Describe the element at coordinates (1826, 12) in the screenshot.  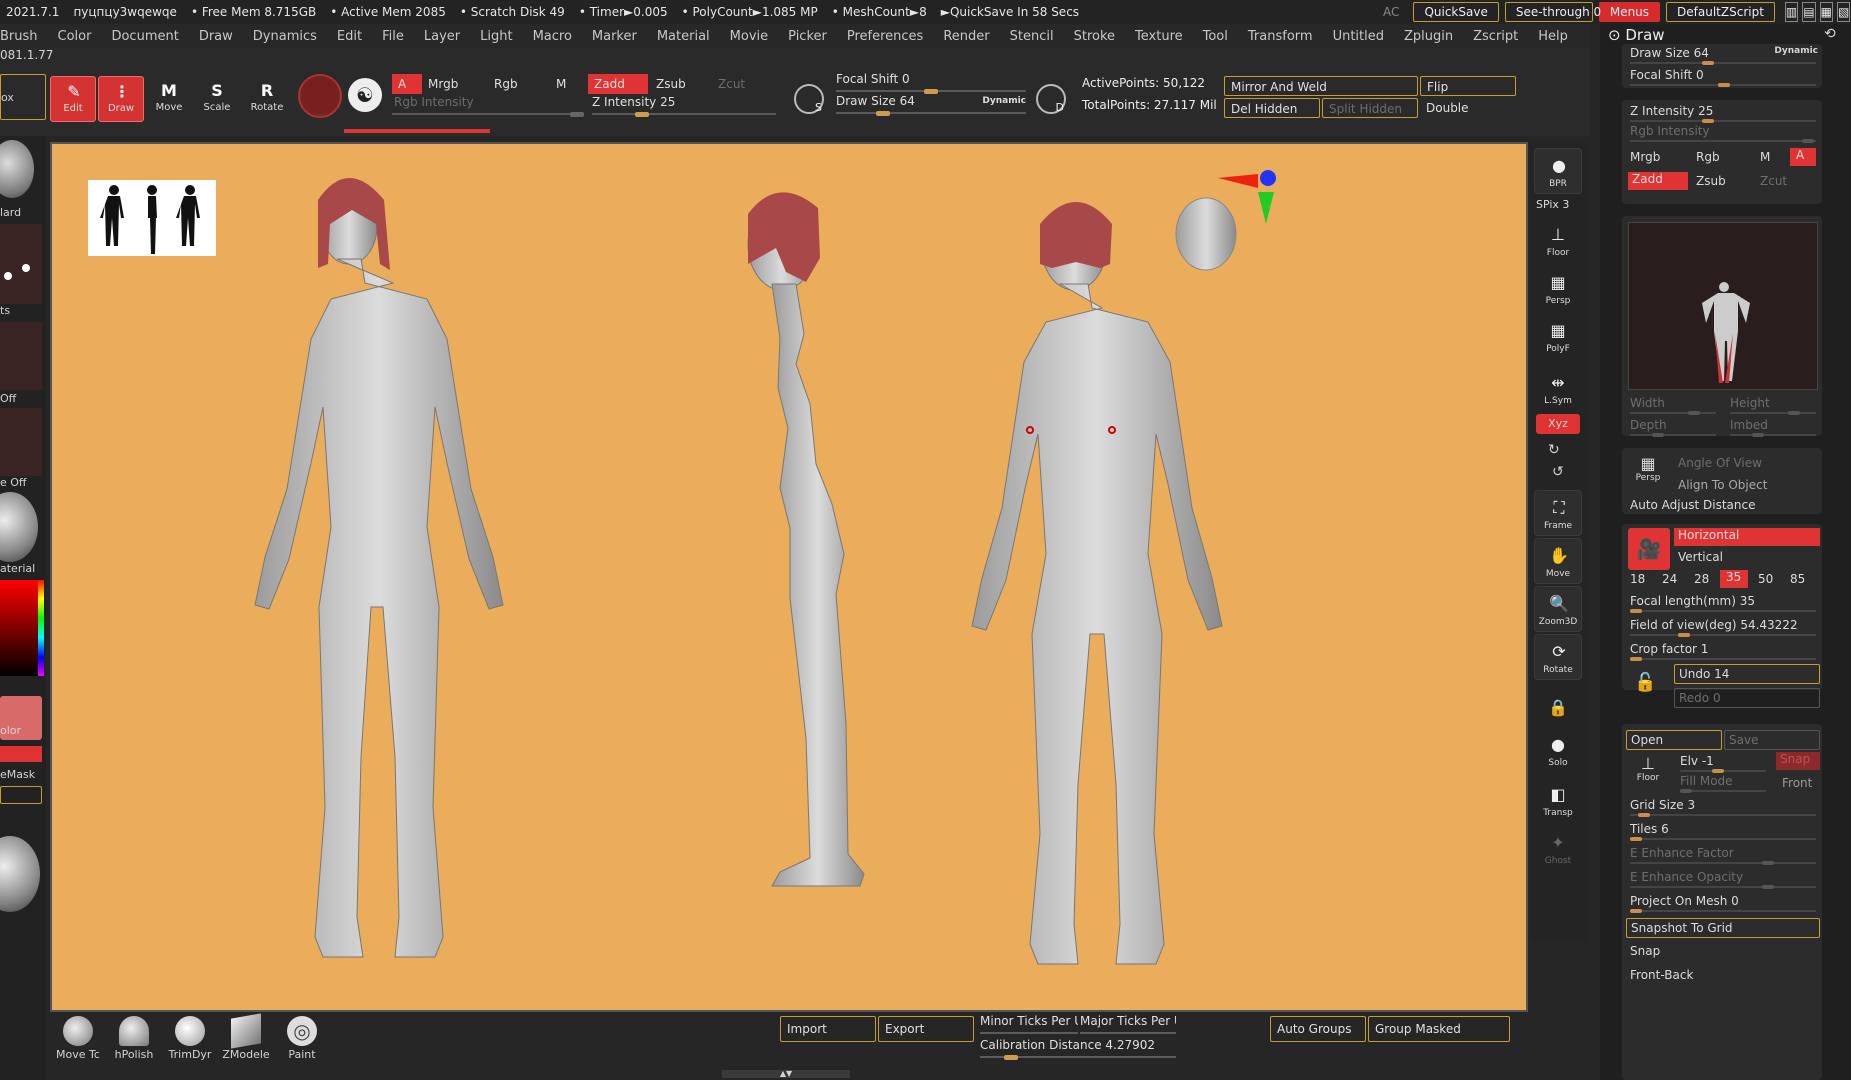
I see `layout-icon-3: ▦` at that location.